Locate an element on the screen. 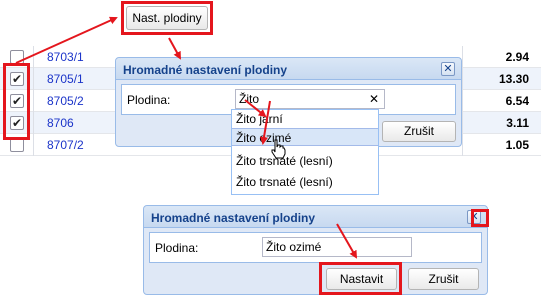 The width and height of the screenshot is (541, 299). arrow-to-dialog is located at coordinates (174, 48).